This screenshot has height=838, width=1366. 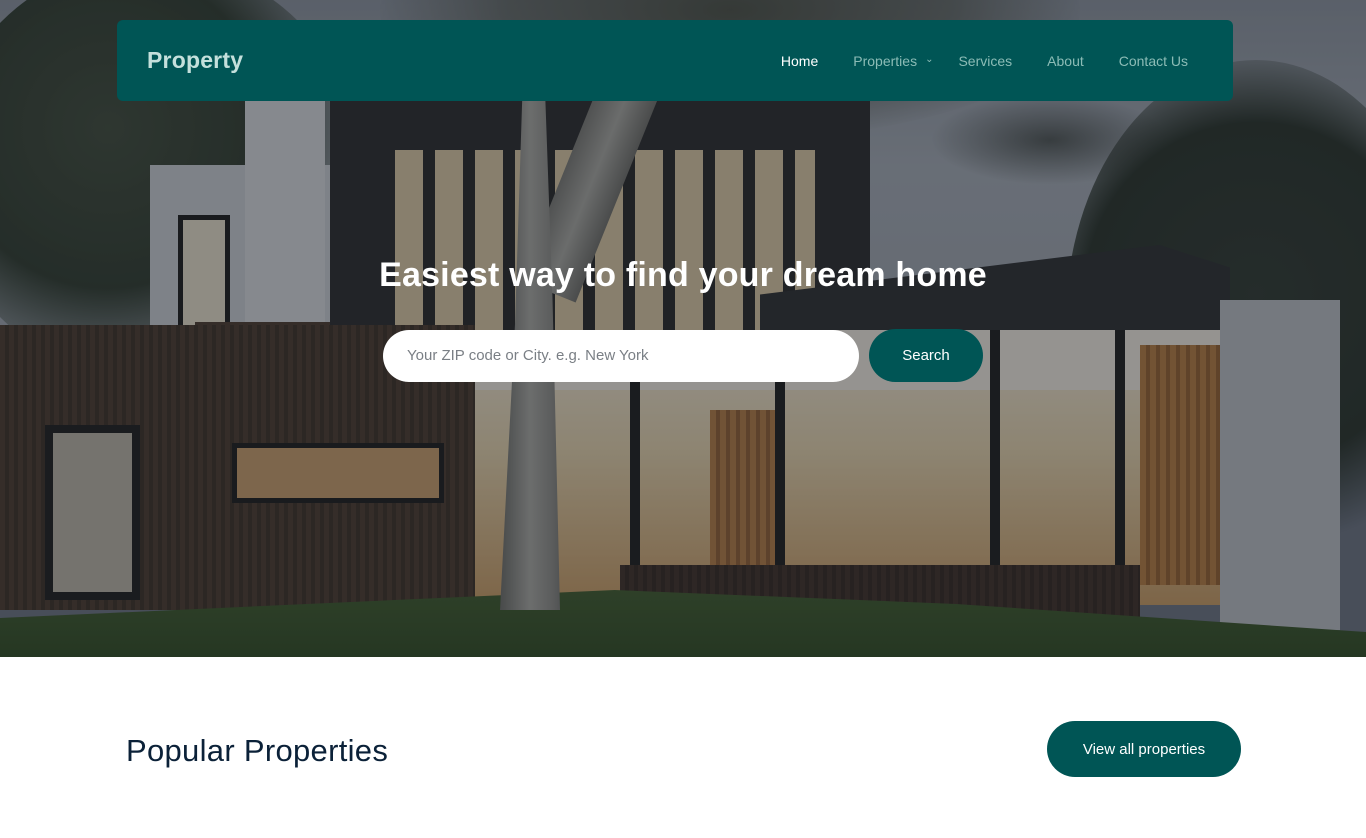 I want to click on section-title-popular: Popular Properties, so click(x=257, y=750).